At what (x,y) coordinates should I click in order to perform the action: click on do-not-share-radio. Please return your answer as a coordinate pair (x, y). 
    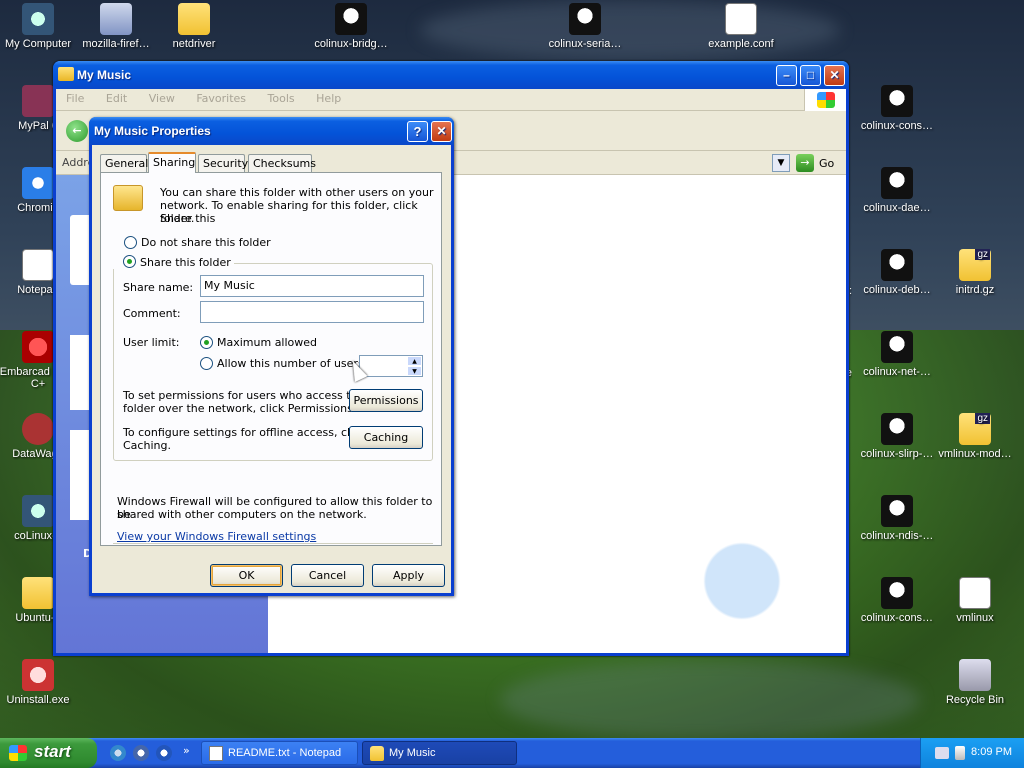
    Looking at the image, I should click on (130, 242).